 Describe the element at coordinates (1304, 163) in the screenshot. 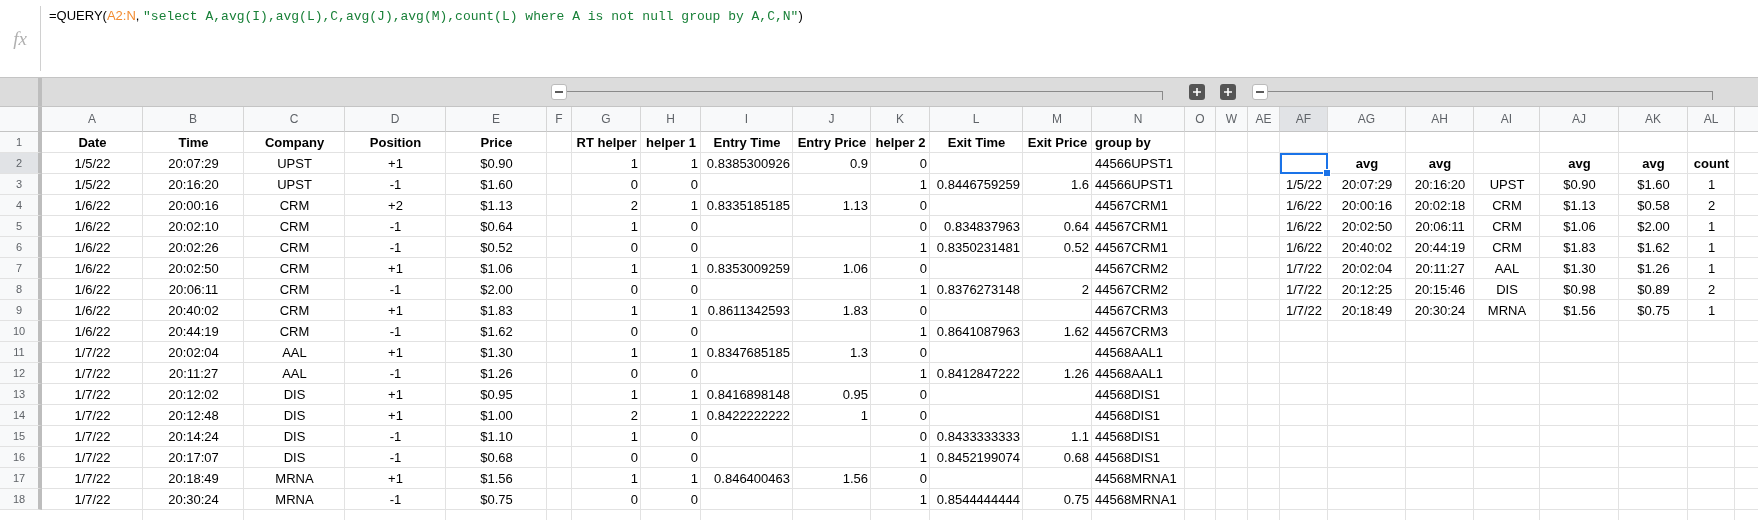

I see `active-cell` at that location.